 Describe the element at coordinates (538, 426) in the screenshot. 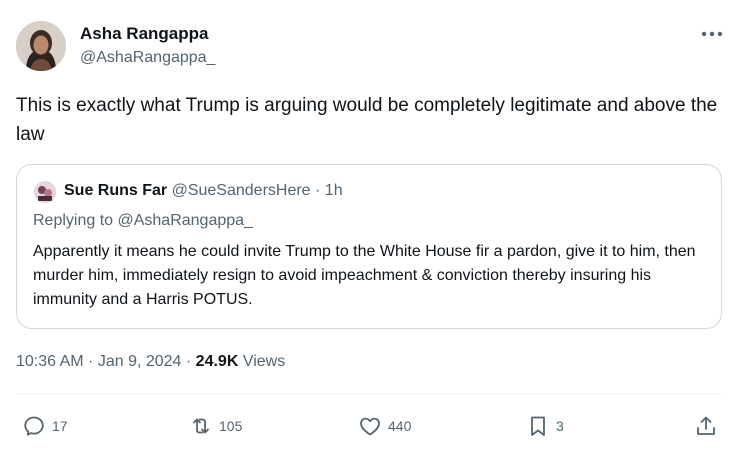

I see `bookmark-icon` at that location.